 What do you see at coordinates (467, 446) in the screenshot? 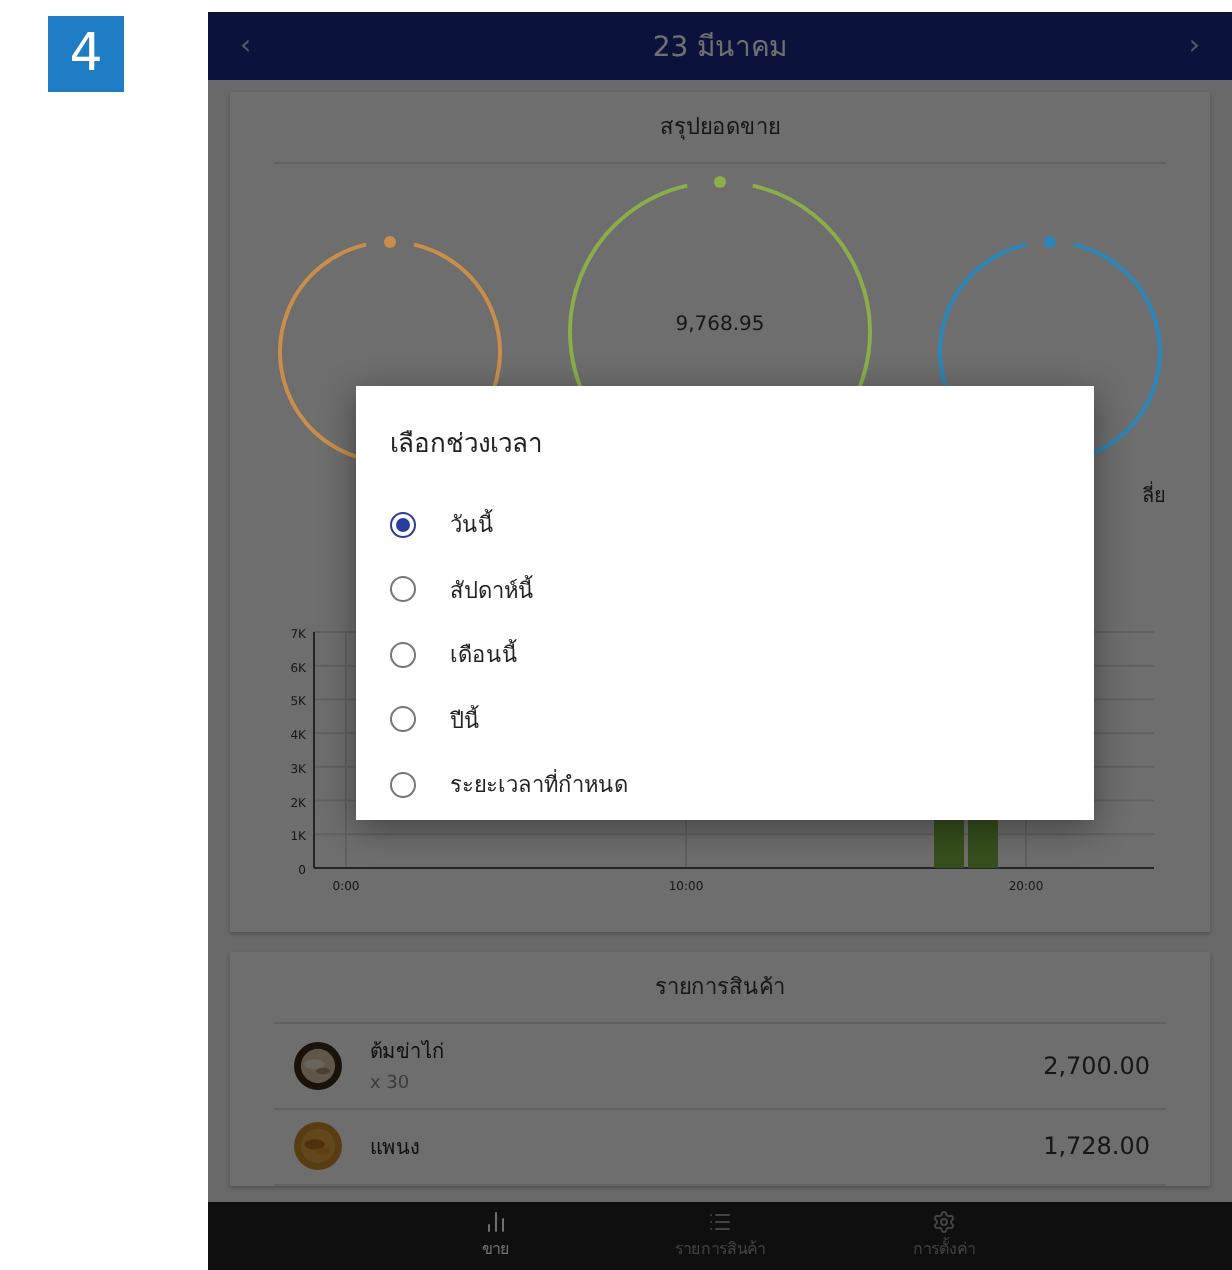
I see `dialog-title: เลือกช่วงเวลา` at bounding box center [467, 446].